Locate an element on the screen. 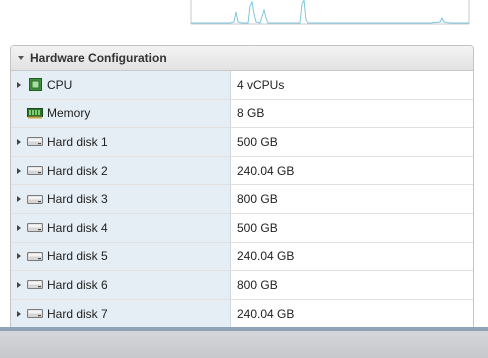  row-name-cell: Memory is located at coordinates (121, 113).